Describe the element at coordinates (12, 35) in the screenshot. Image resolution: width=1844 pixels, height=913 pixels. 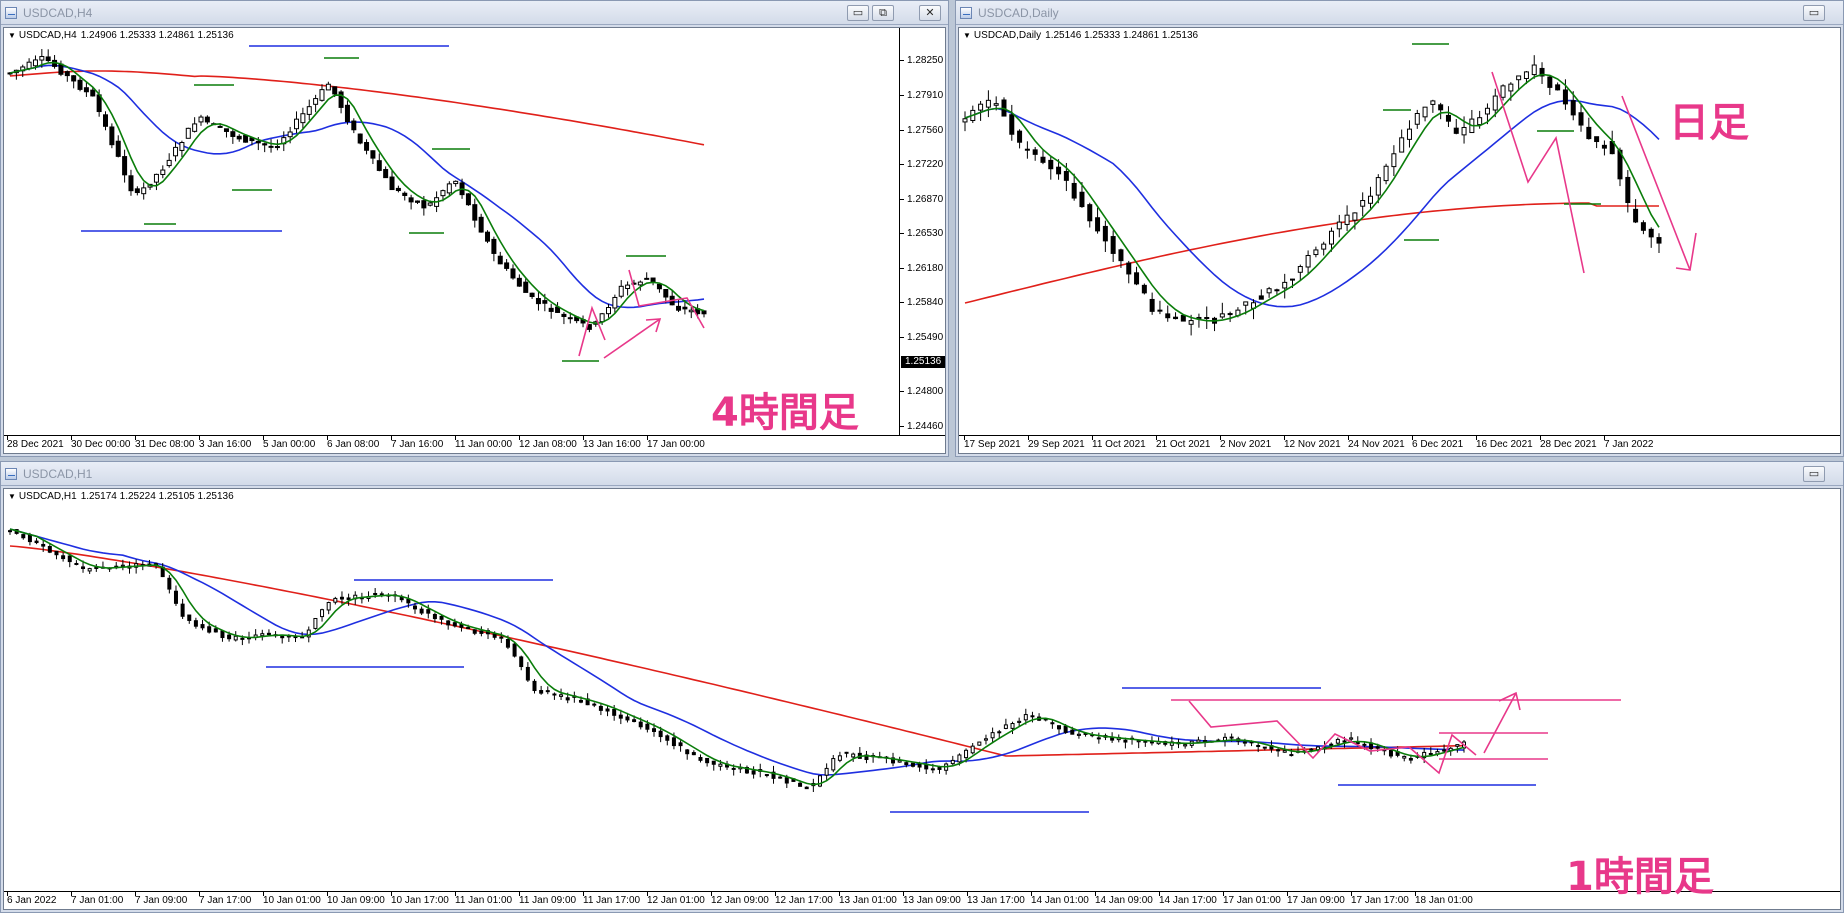
I see `collapse-triangle-icon: ▼` at that location.